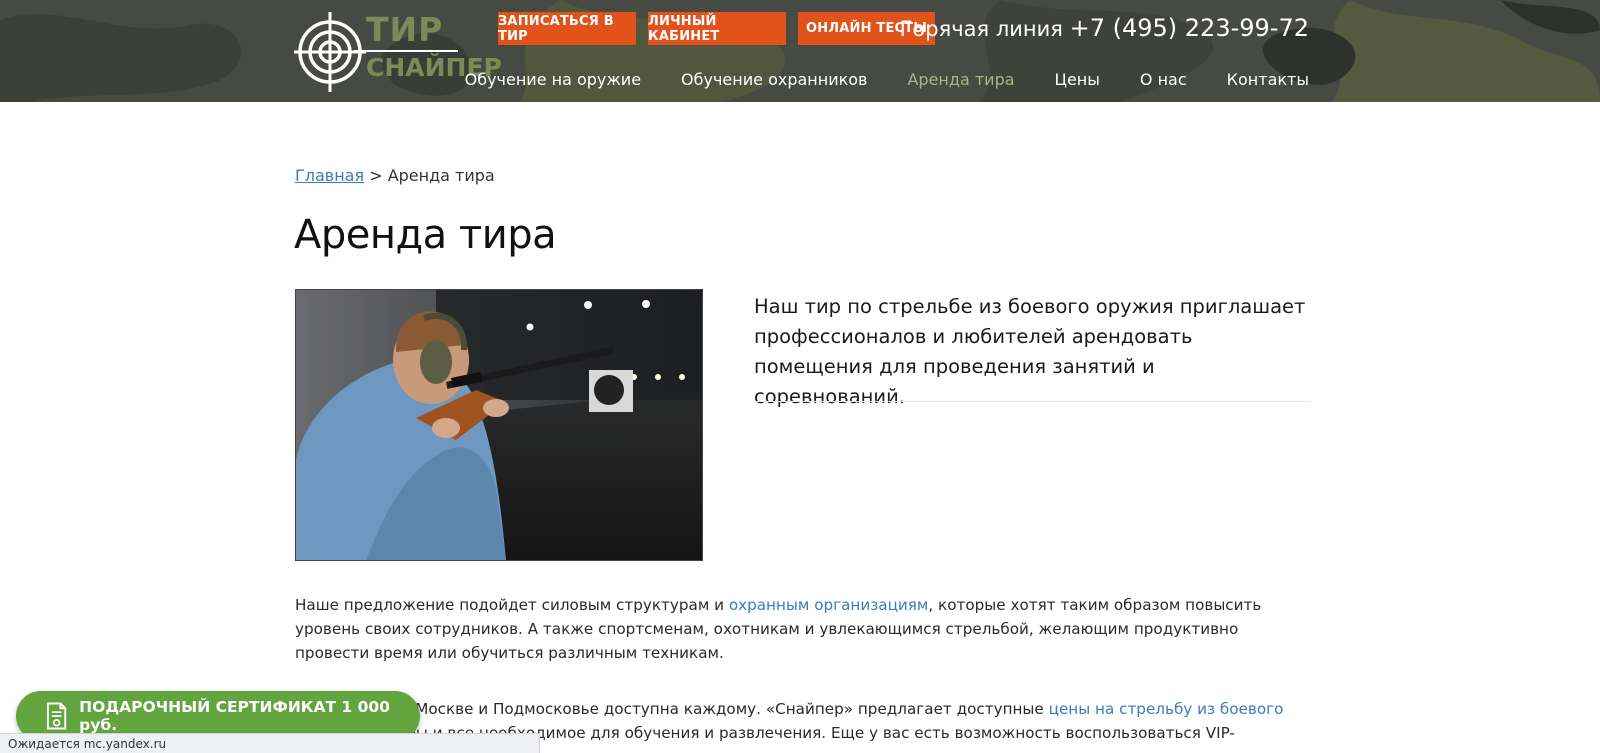  I want to click on breadcrumb-current: Аренда тира, so click(441, 175).